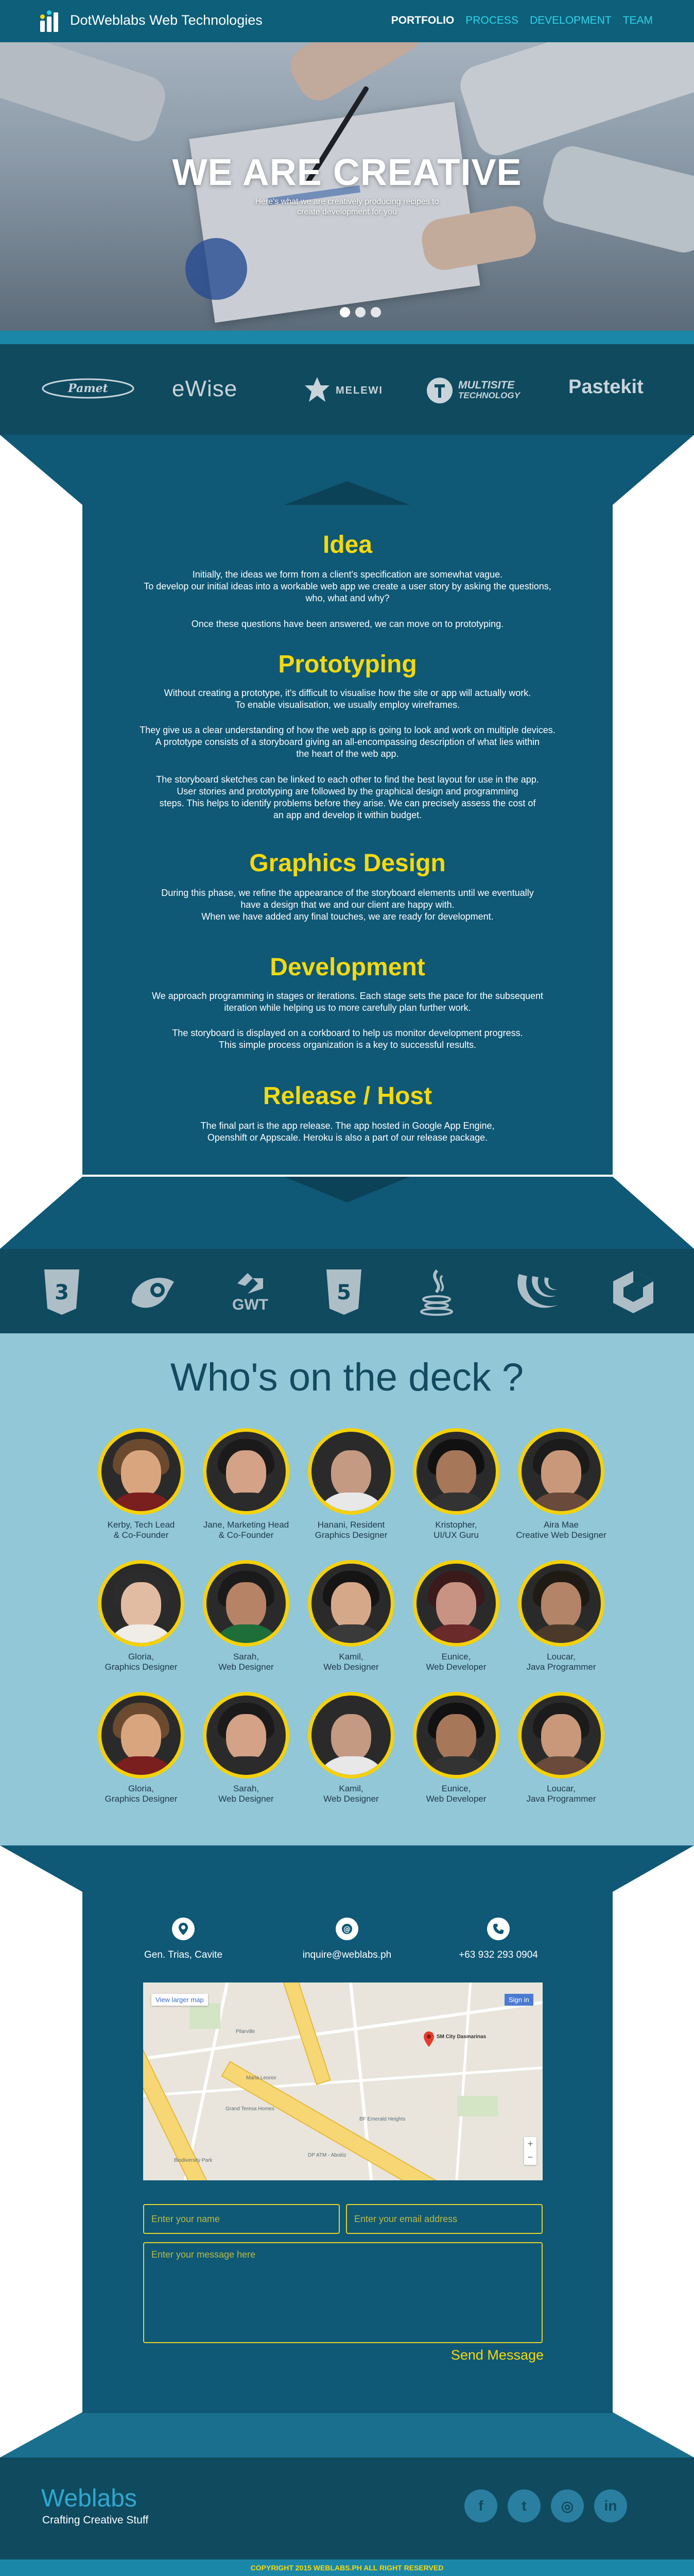 Image resolution: width=694 pixels, height=2576 pixels. What do you see at coordinates (250, 1292) in the screenshot?
I see `gwt-icon: GWT` at bounding box center [250, 1292].